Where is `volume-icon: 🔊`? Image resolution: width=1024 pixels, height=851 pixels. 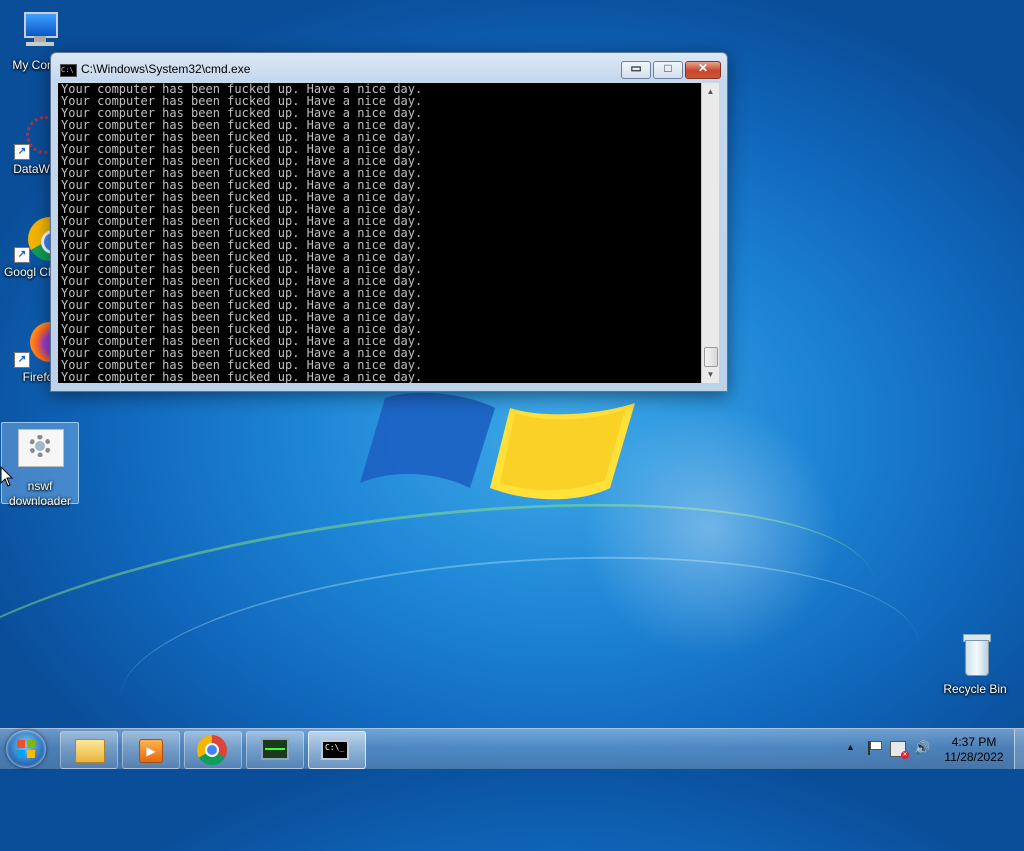
volume-icon: 🔊 is located at coordinates (922, 748).